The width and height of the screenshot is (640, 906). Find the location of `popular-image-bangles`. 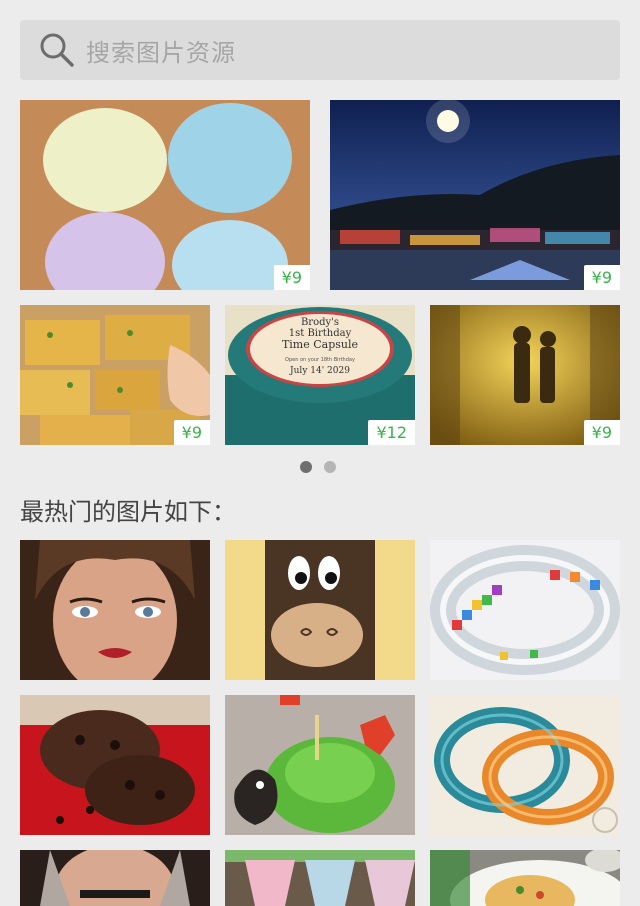

popular-image-bangles is located at coordinates (525, 765).